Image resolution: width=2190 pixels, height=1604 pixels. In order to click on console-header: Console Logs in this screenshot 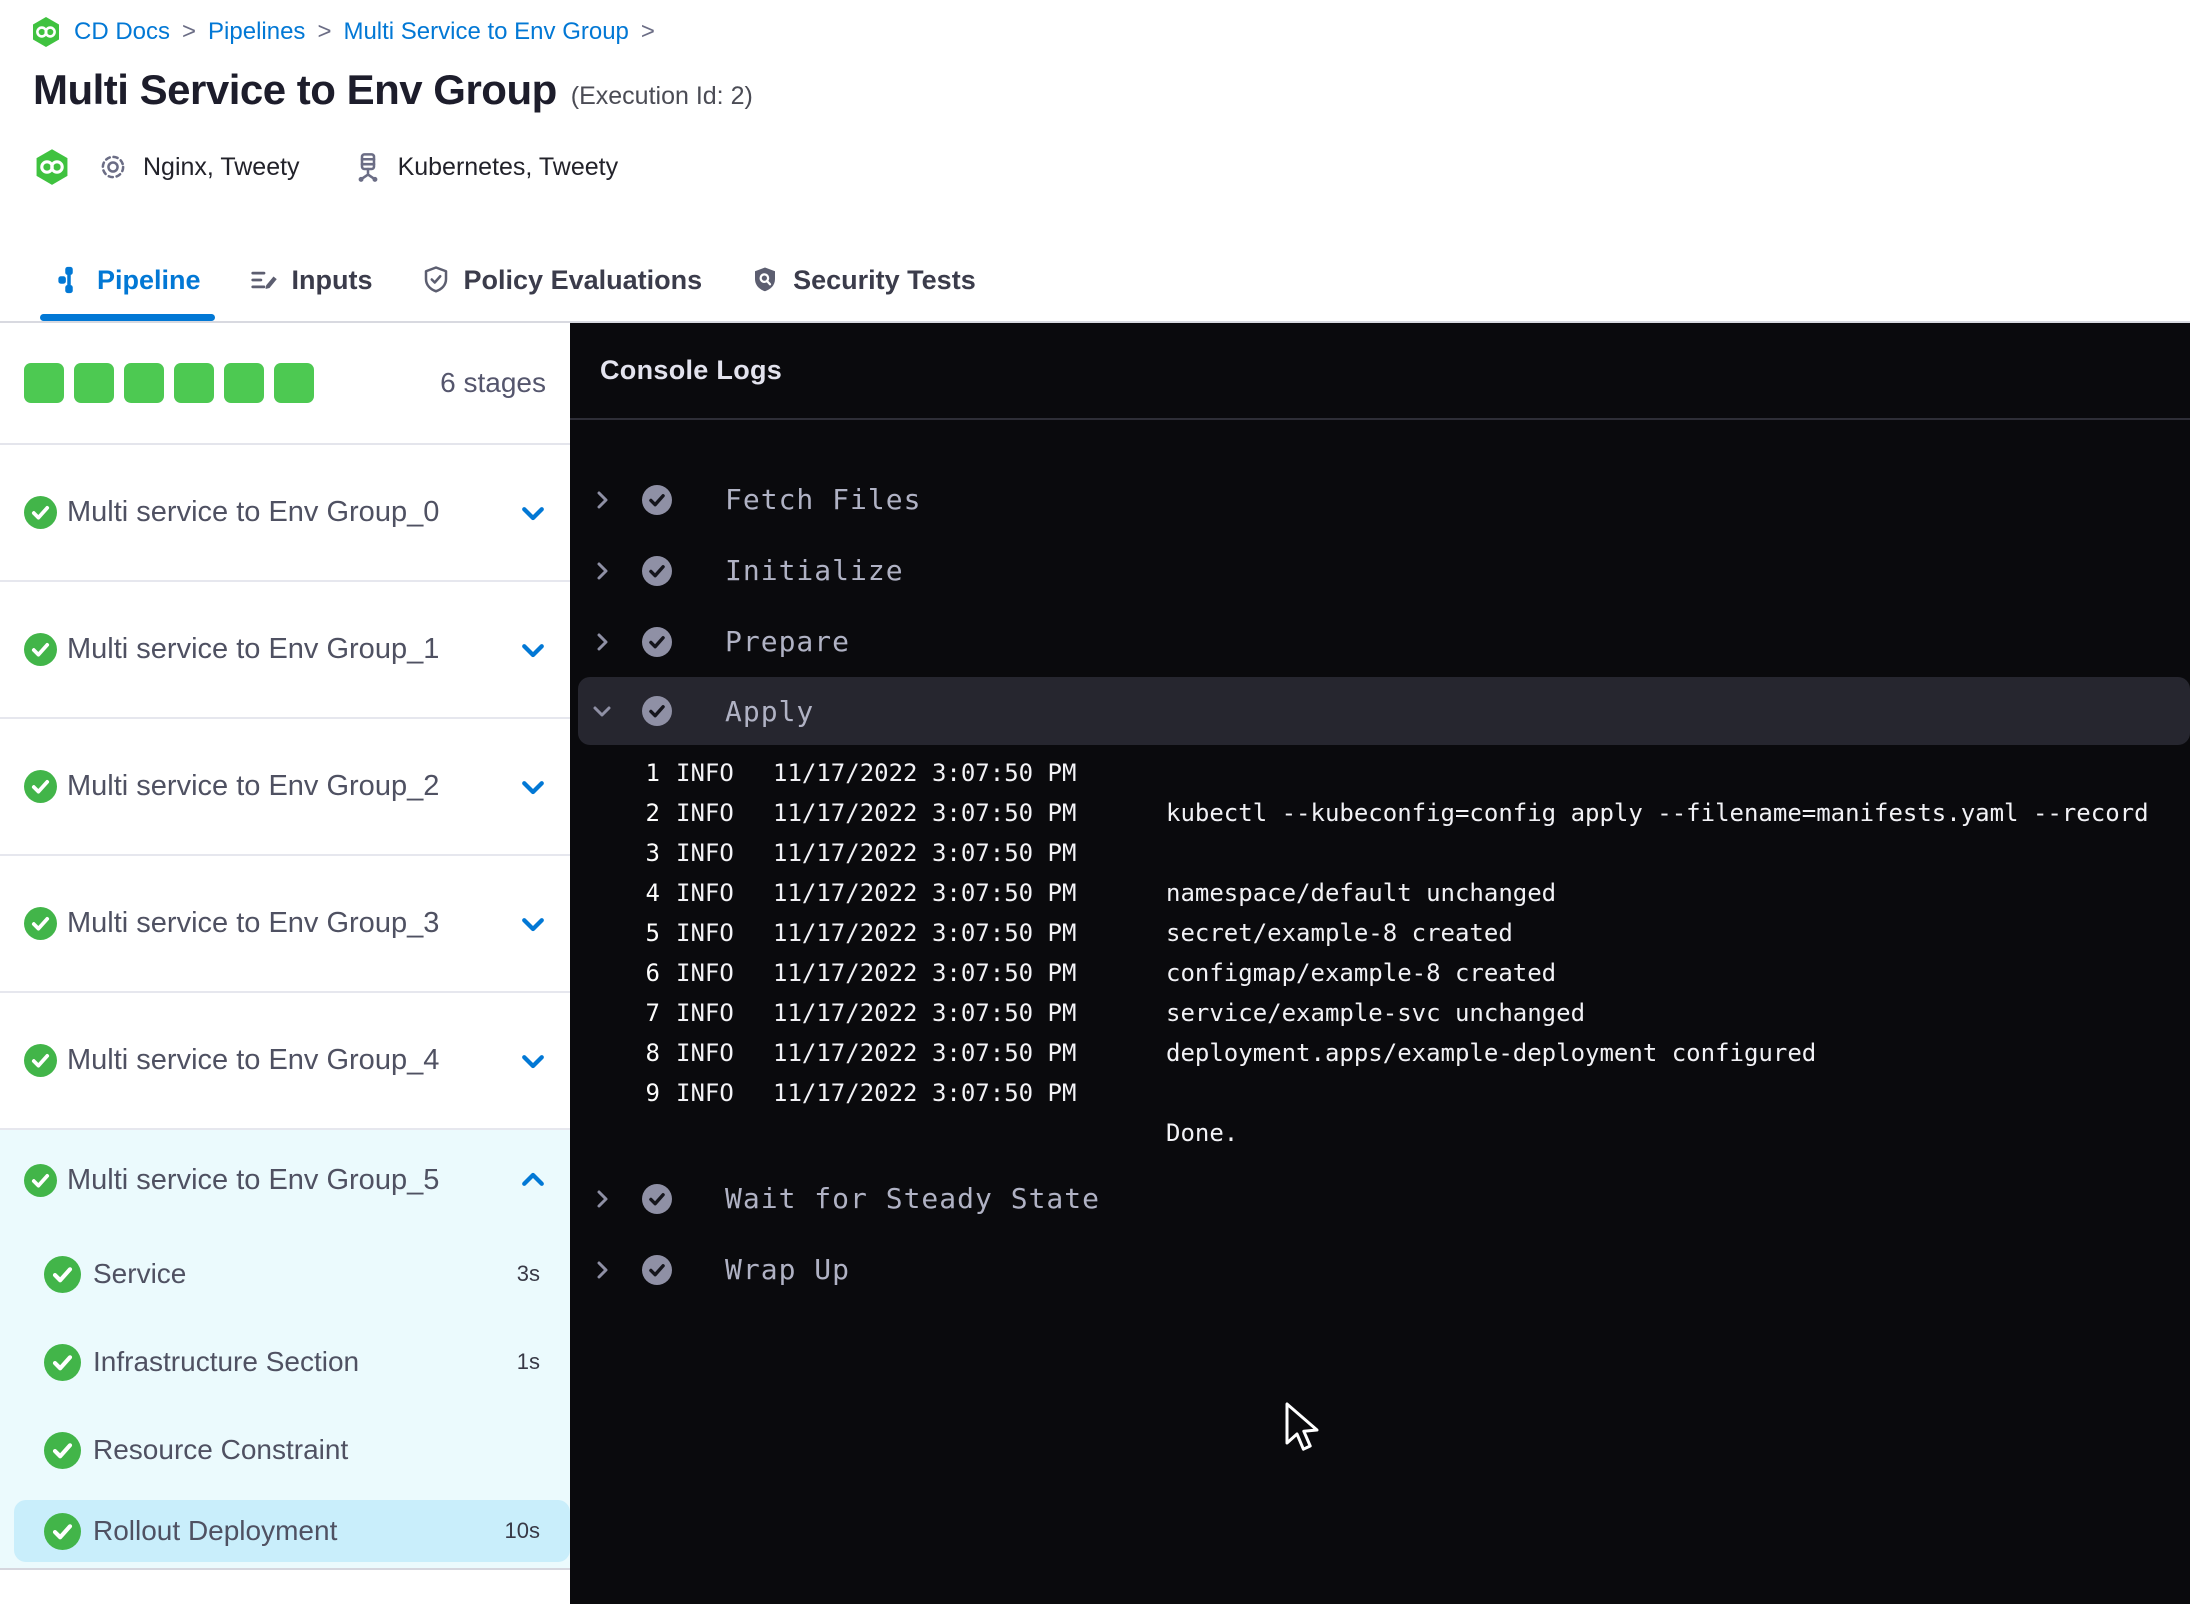, I will do `click(1380, 371)`.